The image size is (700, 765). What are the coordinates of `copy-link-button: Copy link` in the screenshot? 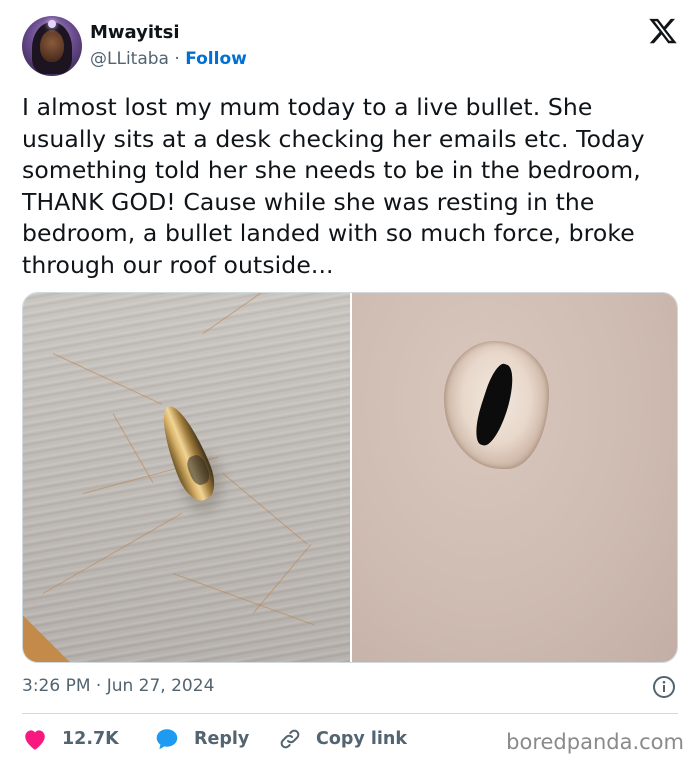 It's located at (342, 739).